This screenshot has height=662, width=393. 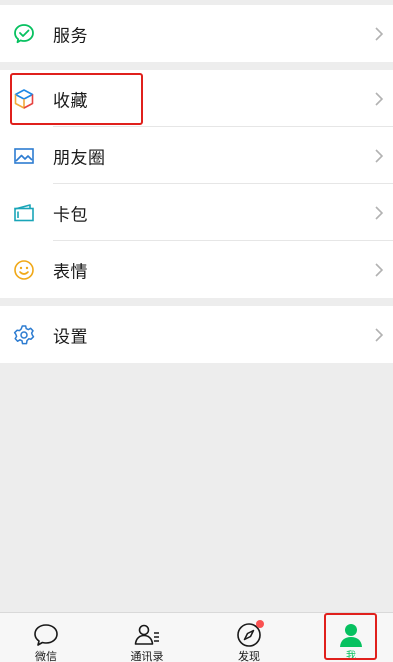 I want to click on menu-item-moments: 朋友圈, so click(x=196, y=155).